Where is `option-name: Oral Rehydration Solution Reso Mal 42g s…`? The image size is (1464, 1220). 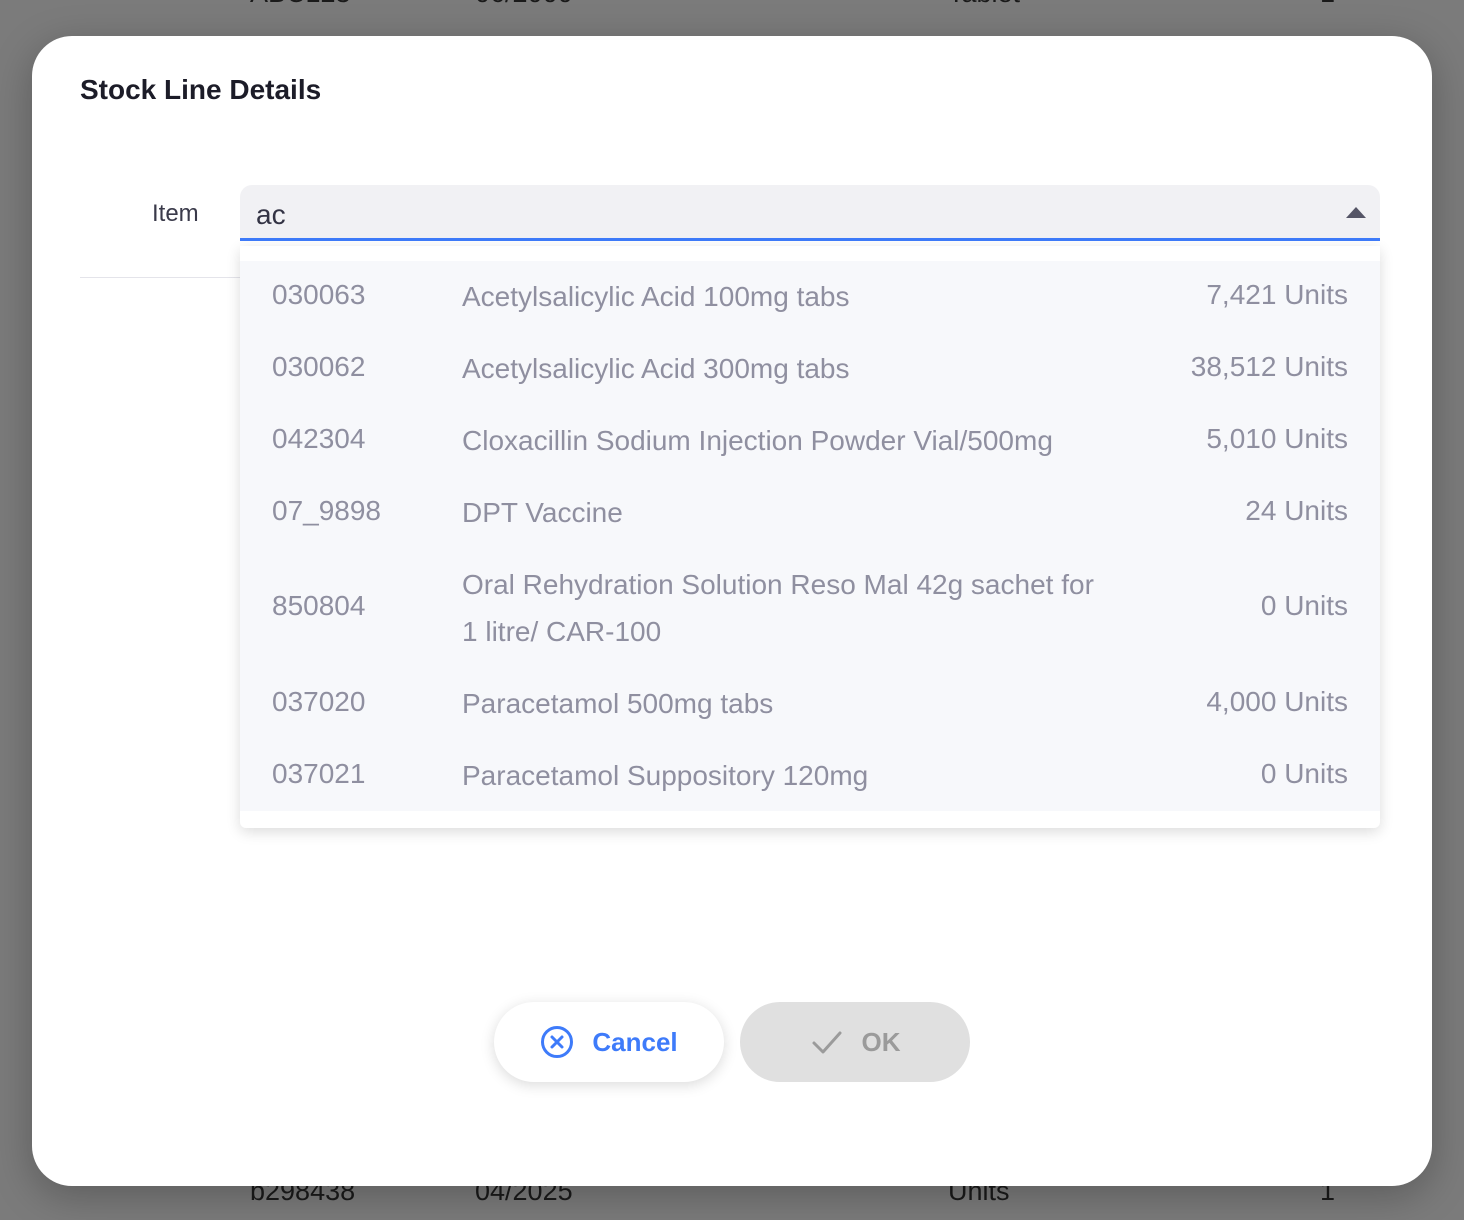
option-name: Oral Rehydration Solution Reso Mal 42g s… is located at coordinates (778, 608).